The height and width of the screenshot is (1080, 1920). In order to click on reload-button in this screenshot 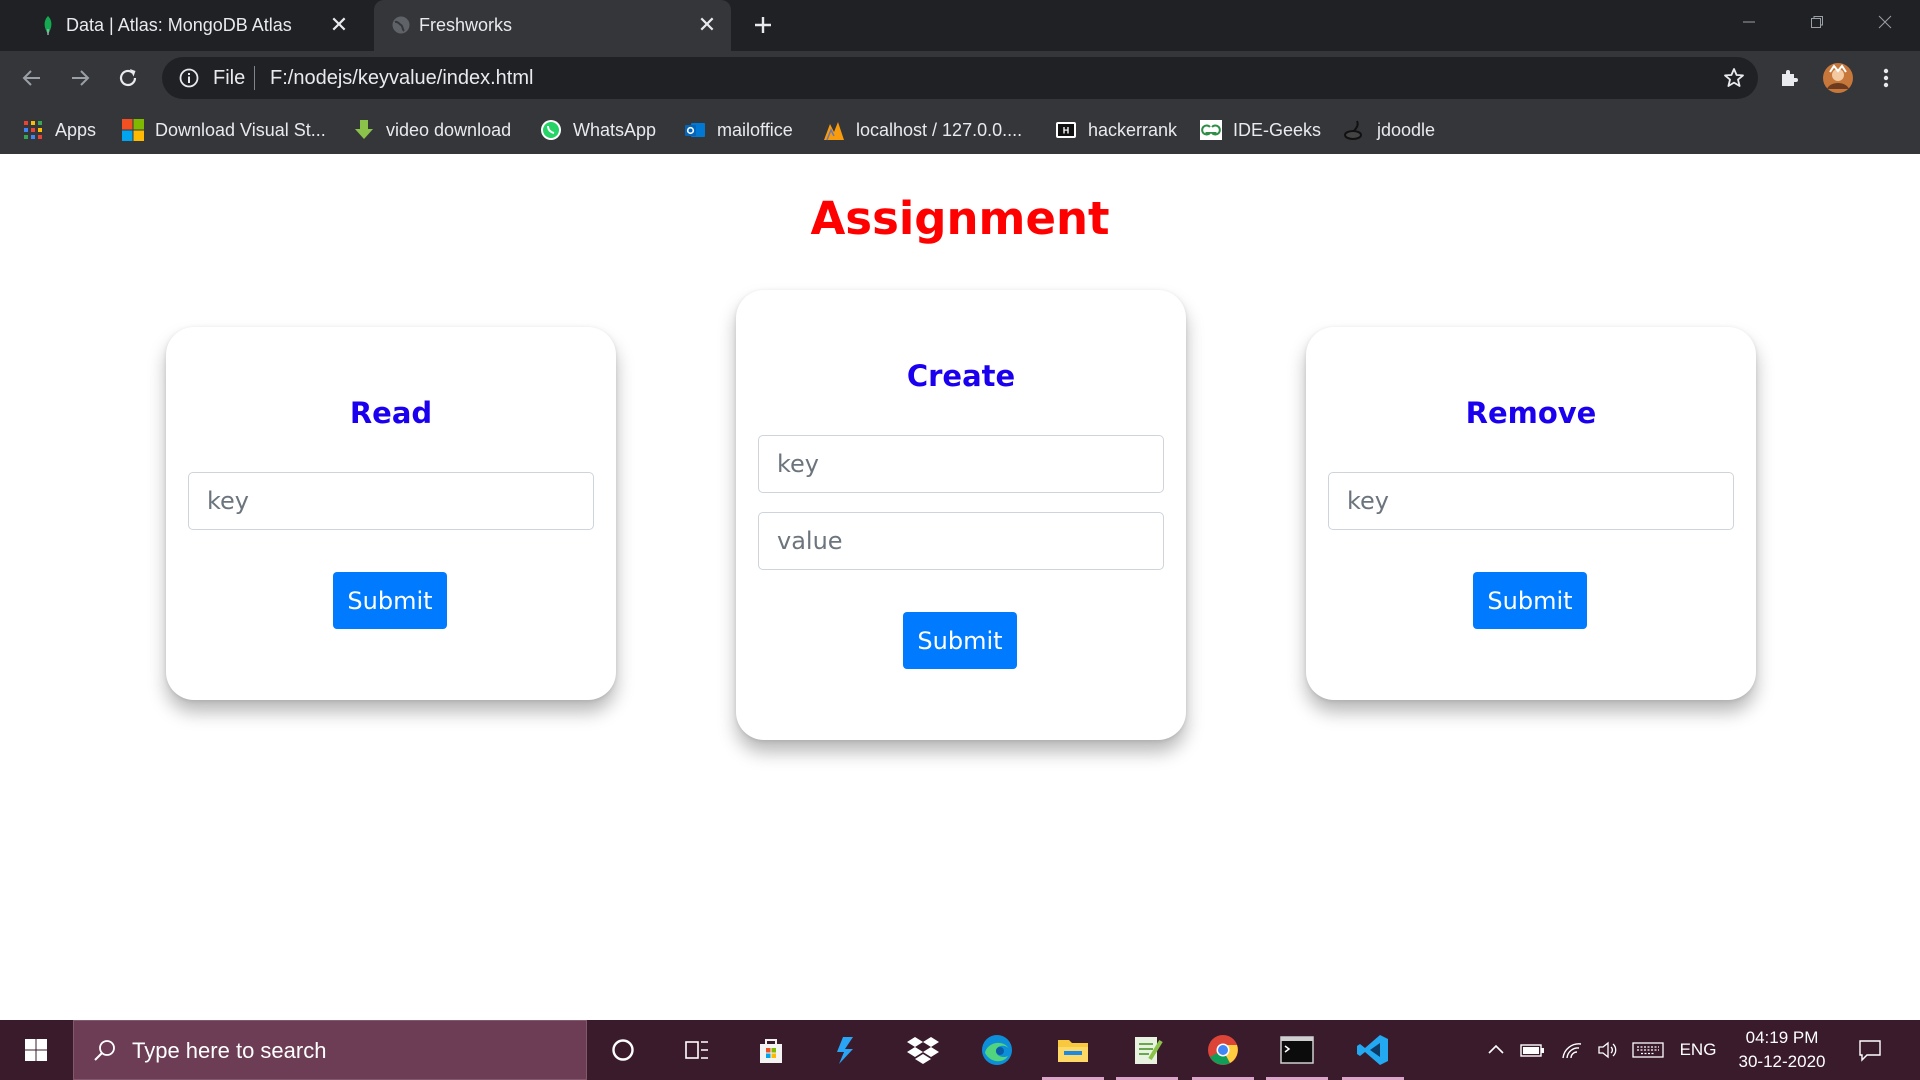, I will do `click(128, 78)`.